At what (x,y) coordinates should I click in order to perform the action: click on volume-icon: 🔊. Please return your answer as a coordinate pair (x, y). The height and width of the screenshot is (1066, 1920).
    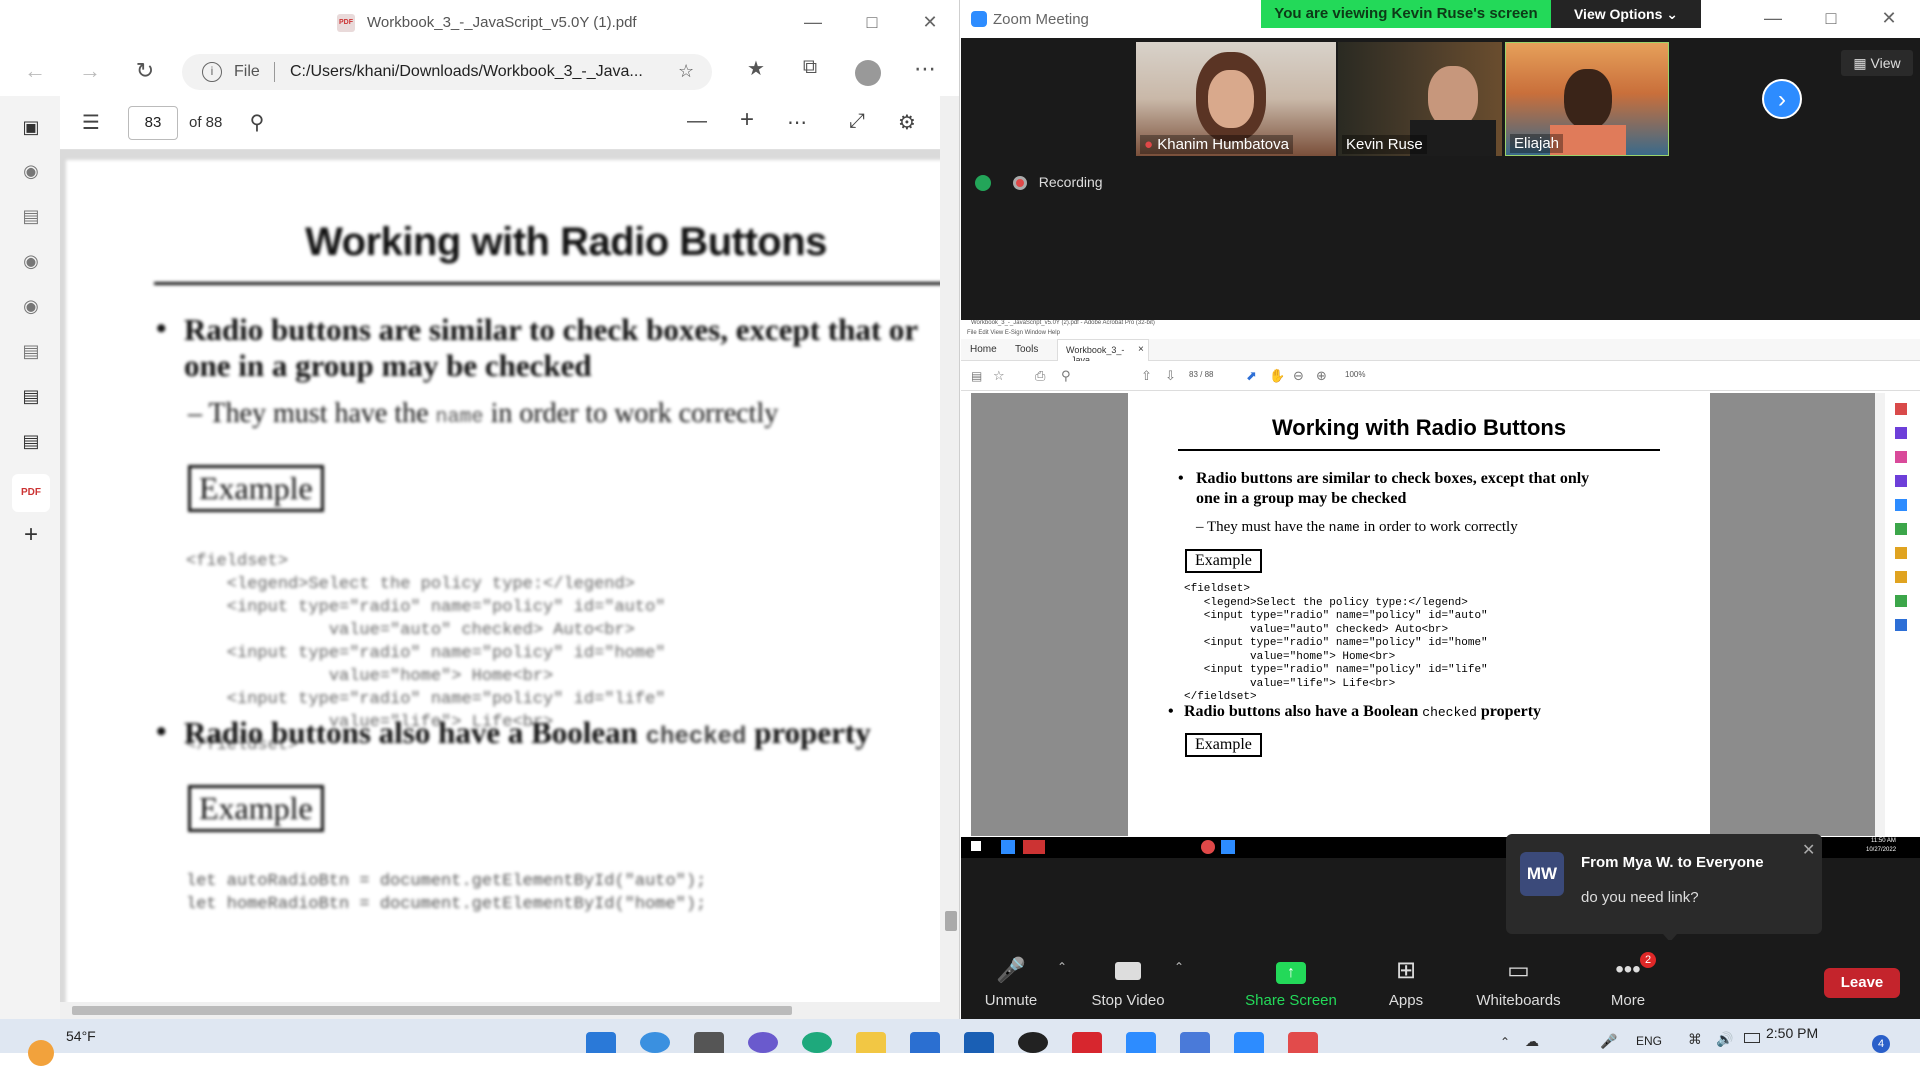
    Looking at the image, I should click on (1724, 1039).